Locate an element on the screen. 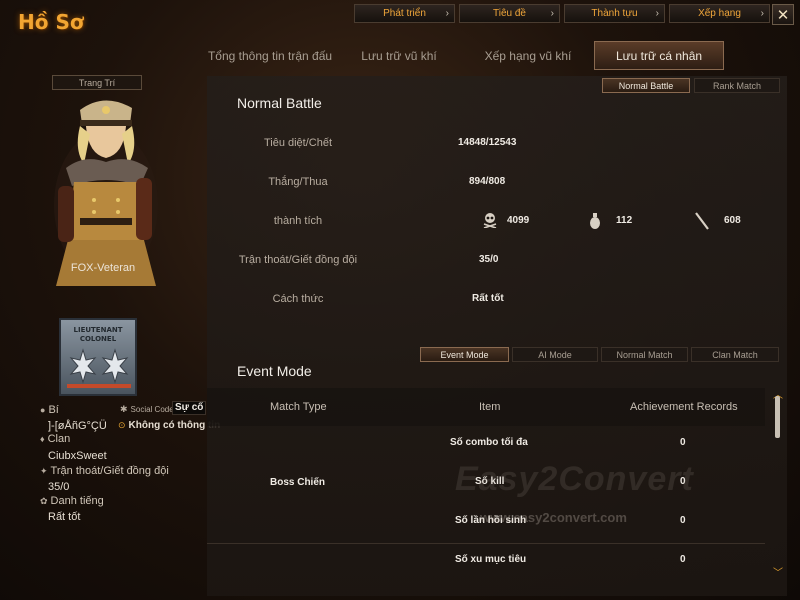  nav-achievement-label: Thành tựu is located at coordinates (614, 13).